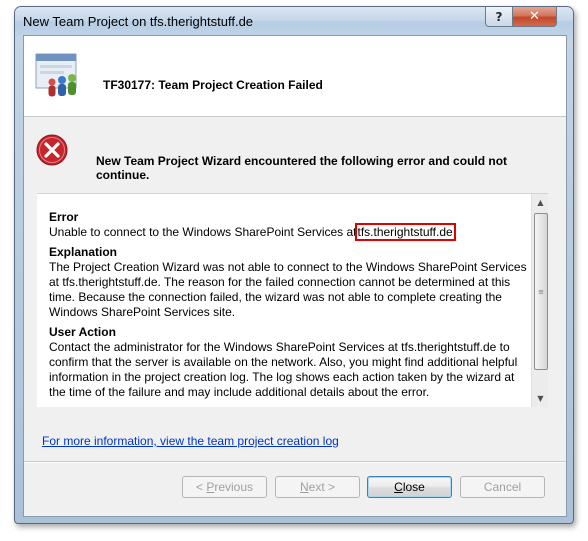 The image size is (588, 541). What do you see at coordinates (52, 150) in the screenshot?
I see `error-x-icon` at bounding box center [52, 150].